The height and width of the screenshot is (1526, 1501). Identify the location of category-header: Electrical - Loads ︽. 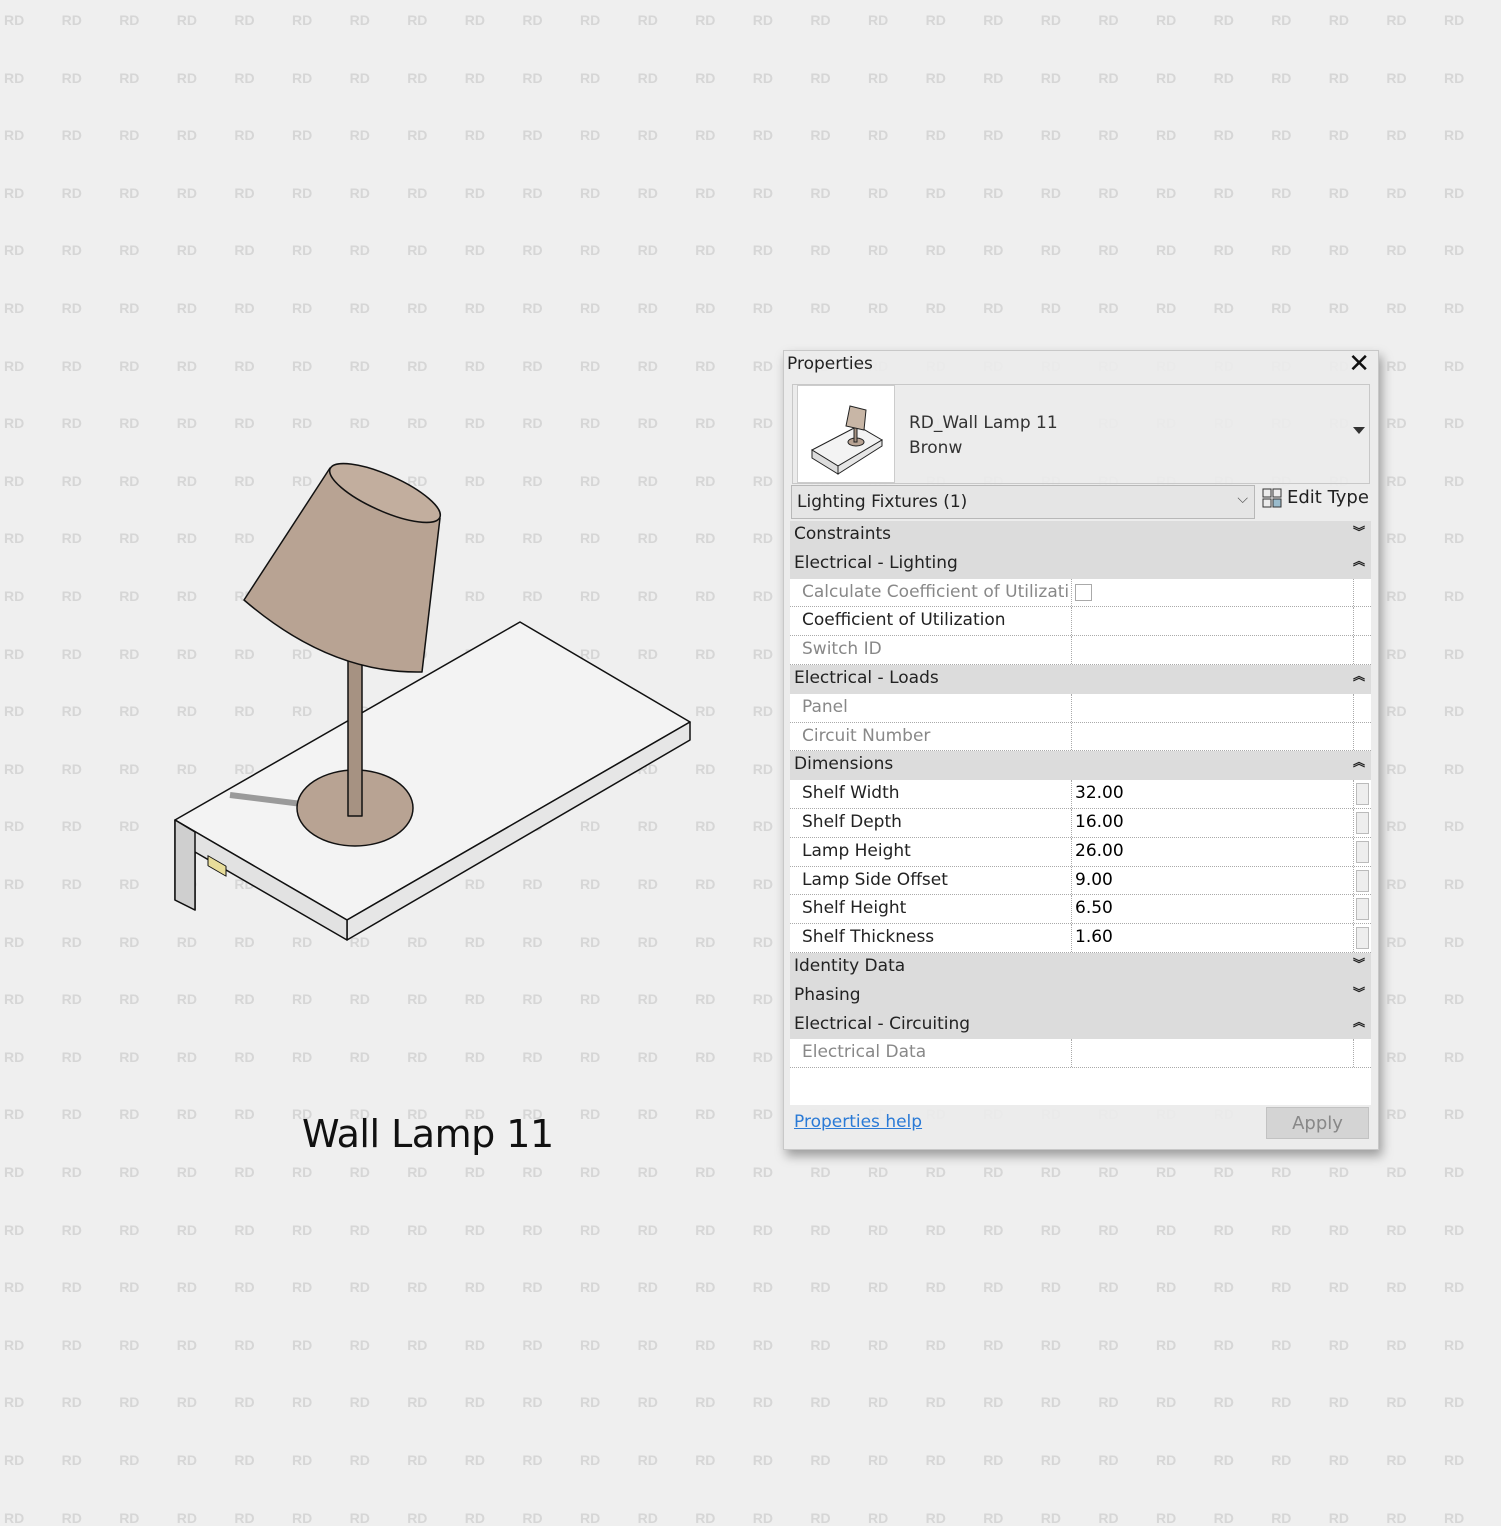
(1080, 679).